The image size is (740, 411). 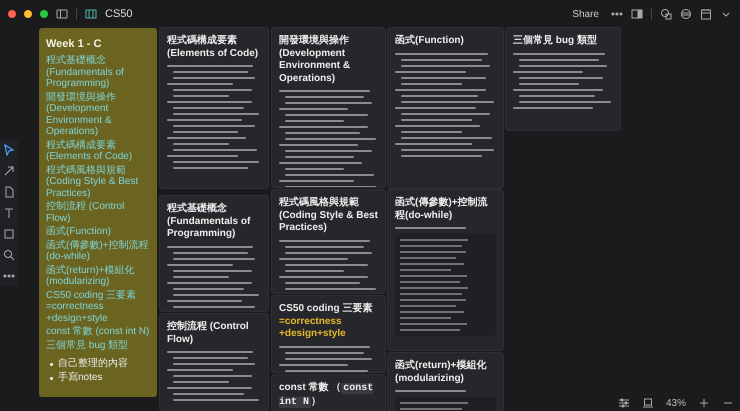 What do you see at coordinates (12, 14) in the screenshot?
I see `close-button` at bounding box center [12, 14].